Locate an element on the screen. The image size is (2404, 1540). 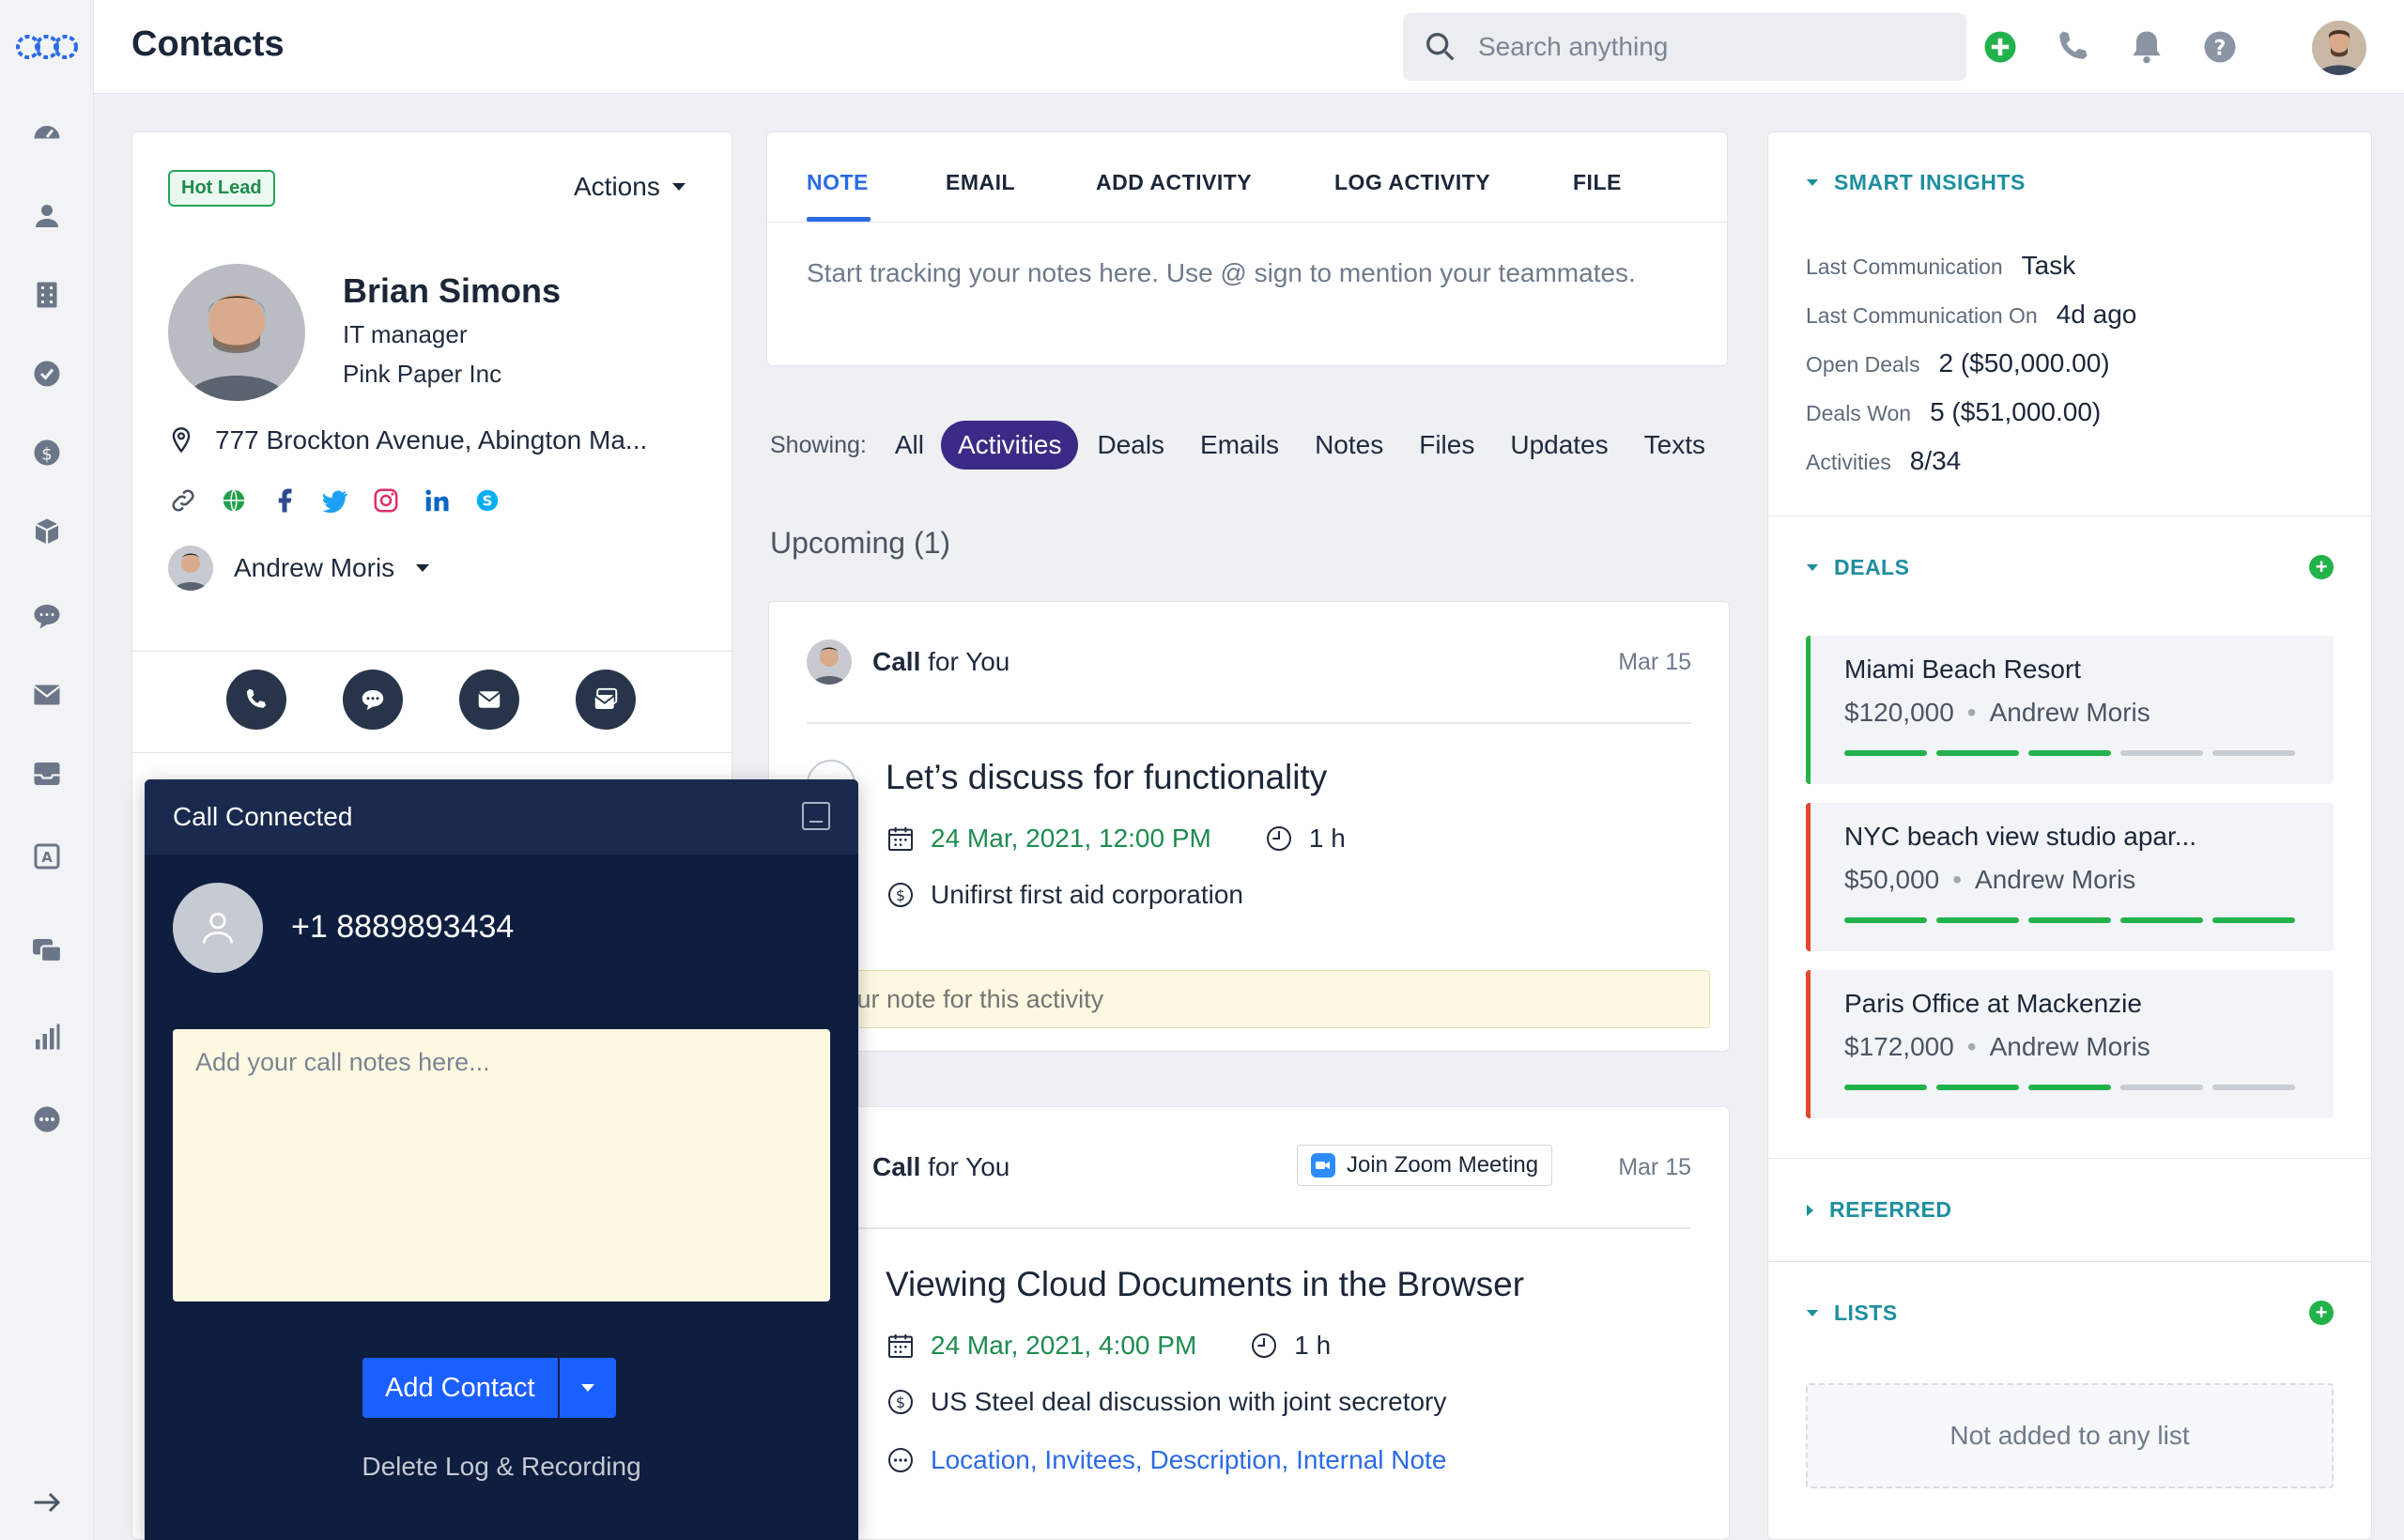
join-zoom-button: Join Zoom Meeting is located at coordinates (1425, 1165).